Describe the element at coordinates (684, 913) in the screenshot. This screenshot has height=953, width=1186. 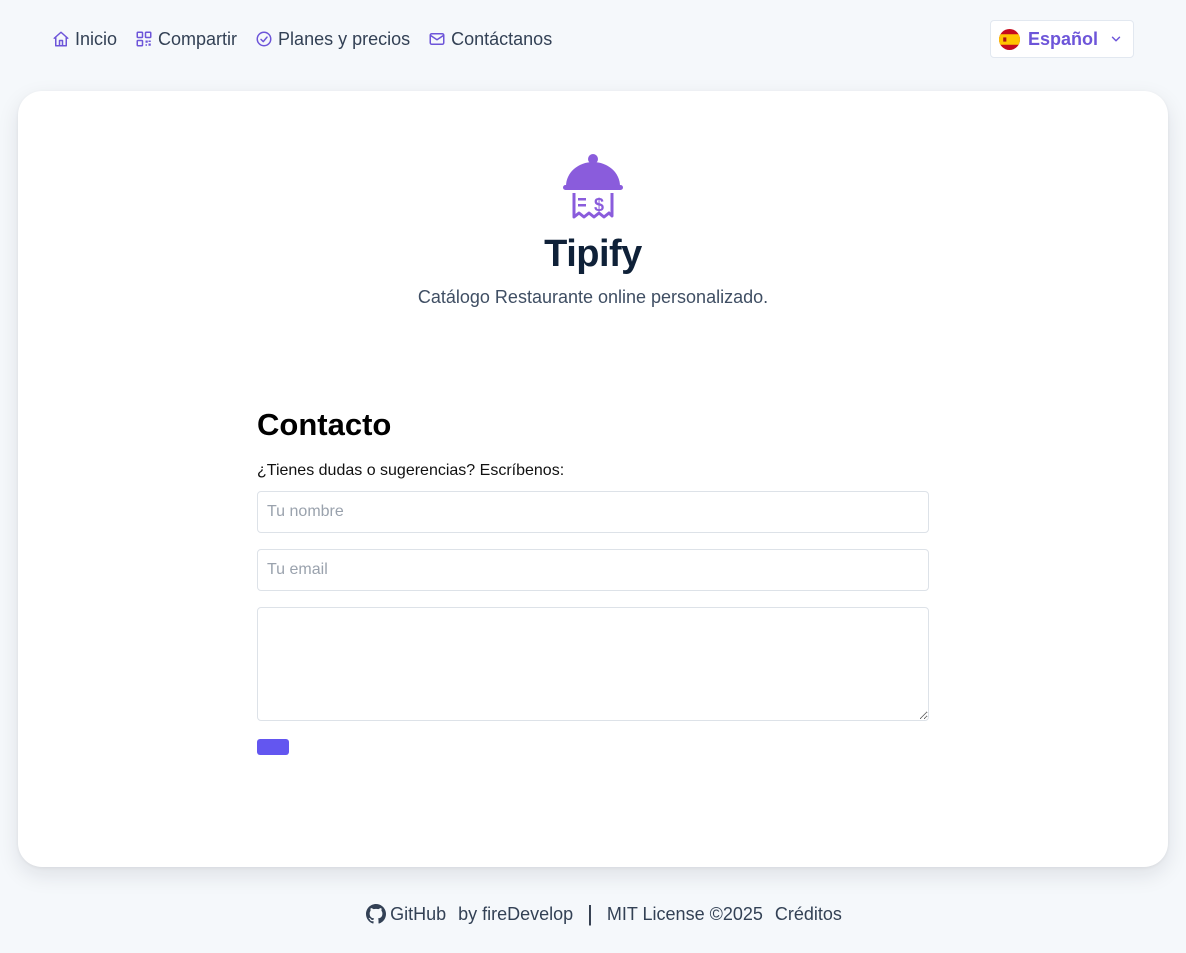
I see `license-text: MIT License ©2025` at that location.